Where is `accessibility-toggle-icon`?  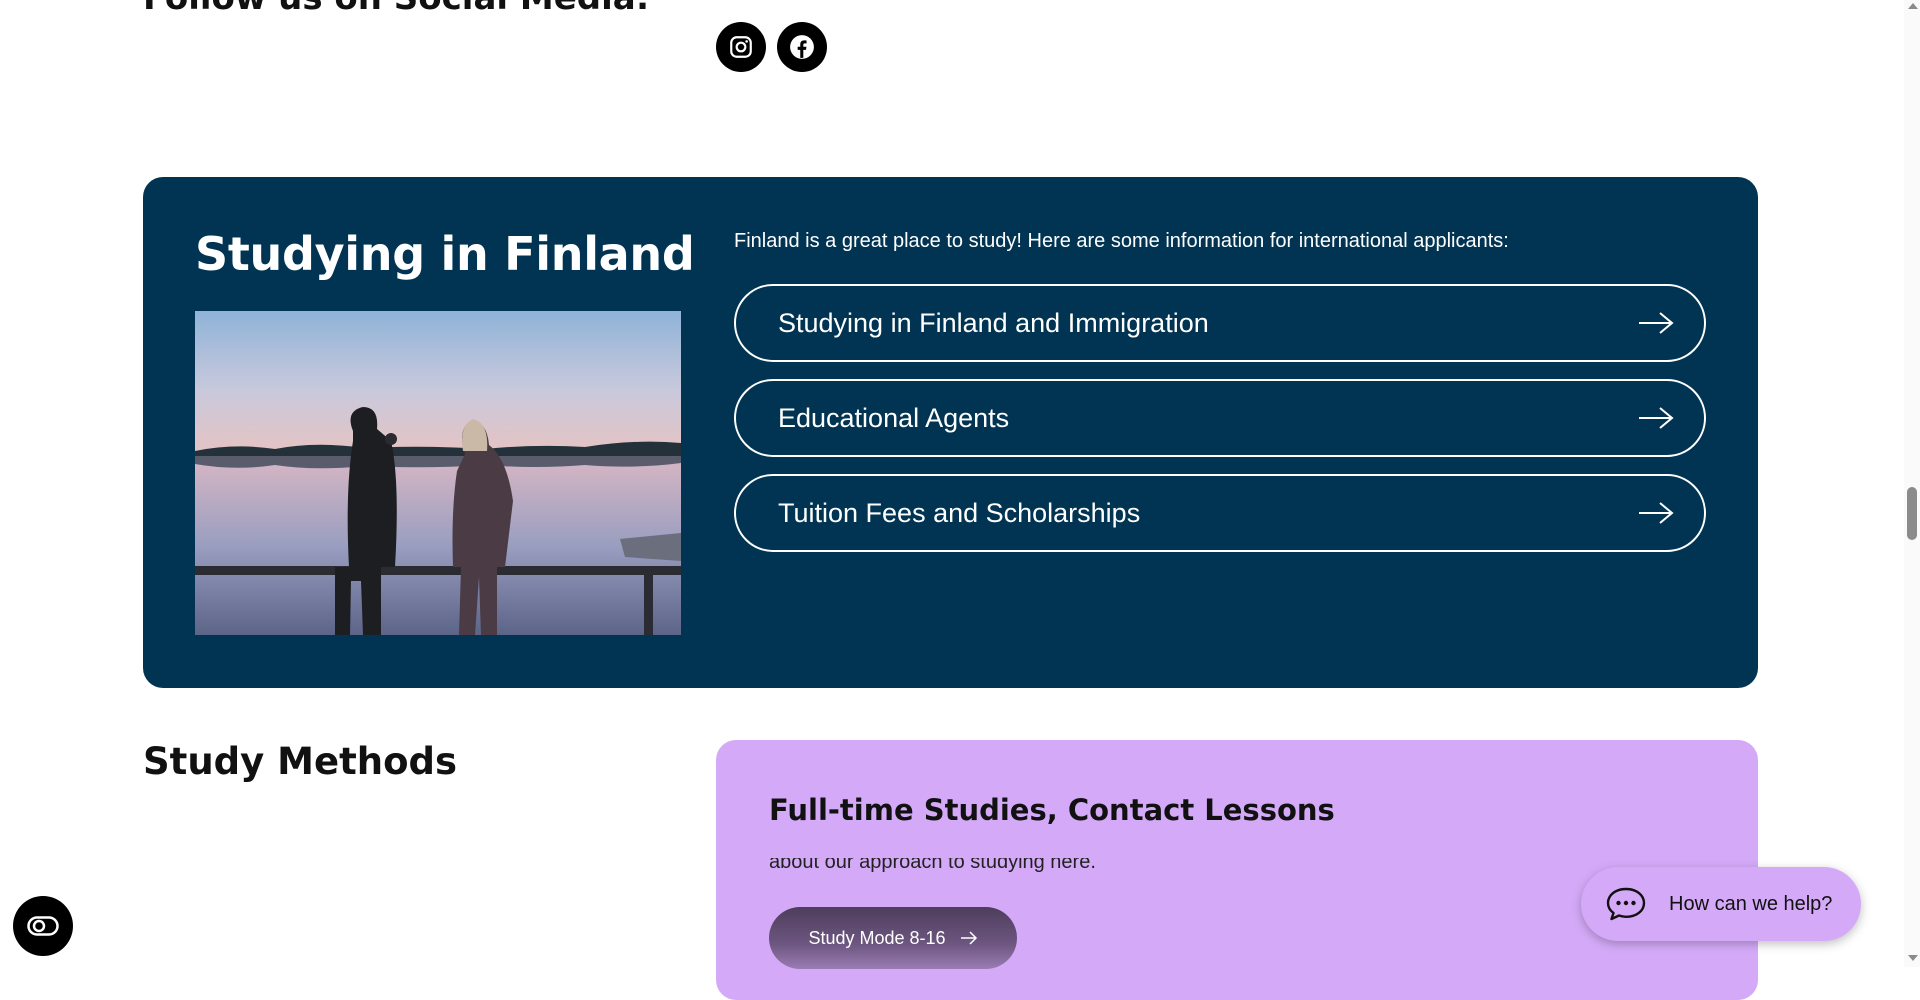
accessibility-toggle-icon is located at coordinates (43, 926).